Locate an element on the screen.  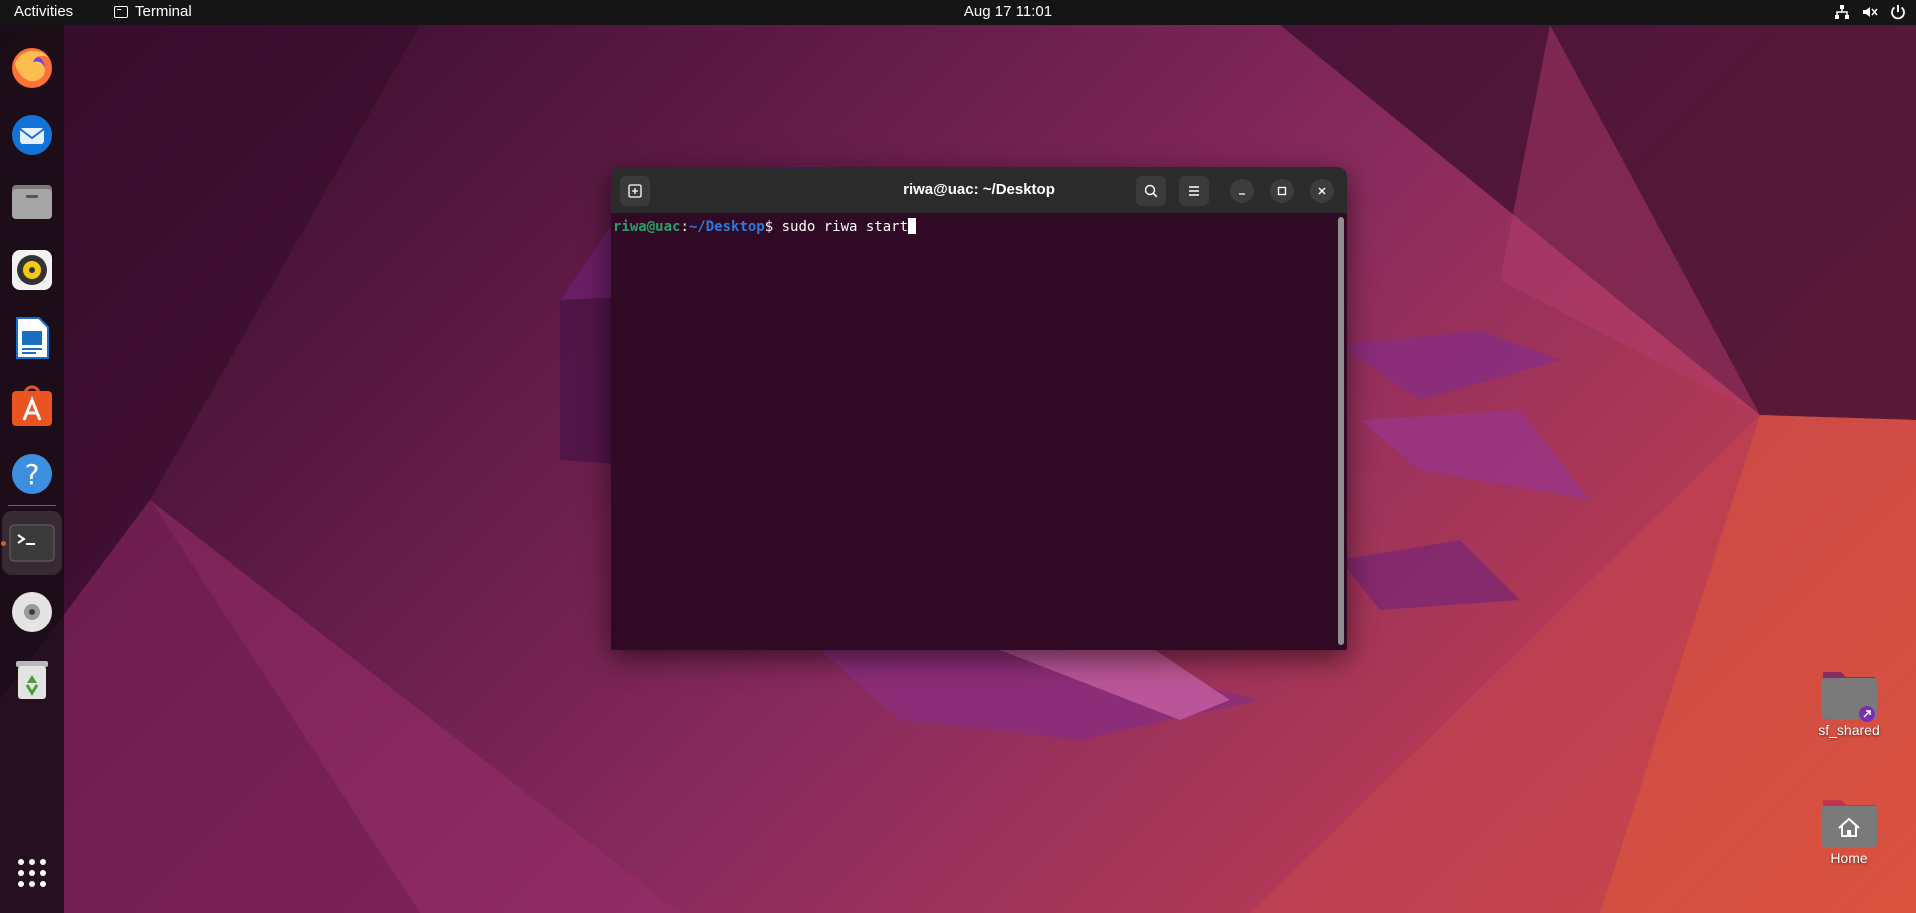
menu-button is located at coordinates (1194, 191).